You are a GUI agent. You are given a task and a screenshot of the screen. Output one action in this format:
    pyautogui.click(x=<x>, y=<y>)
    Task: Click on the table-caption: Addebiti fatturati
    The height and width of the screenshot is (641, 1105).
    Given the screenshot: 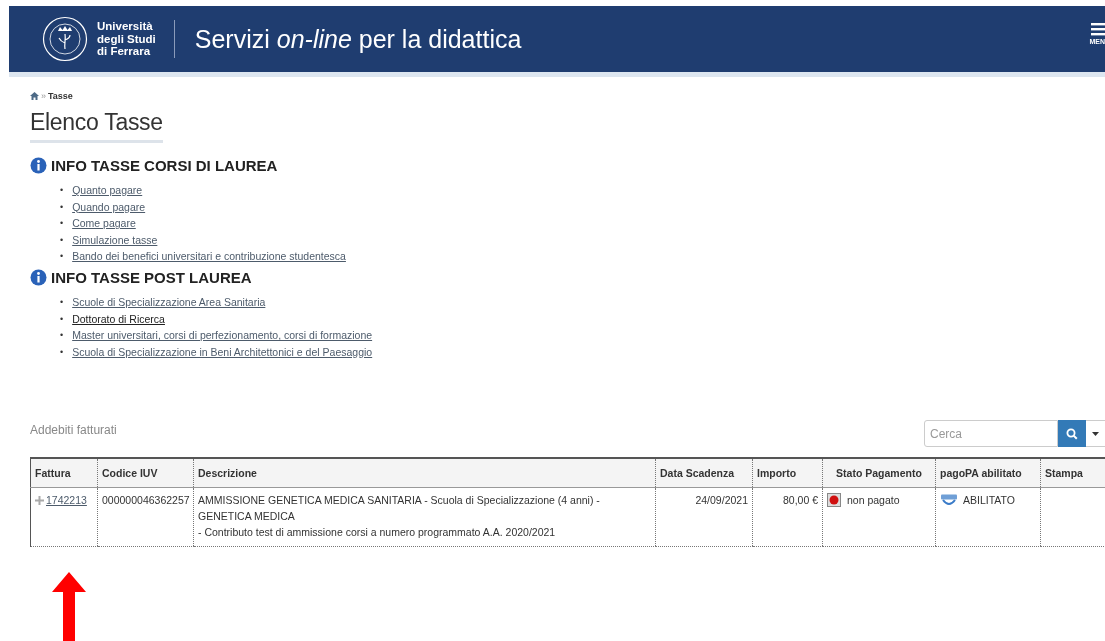 What is the action you would take?
    pyautogui.click(x=73, y=430)
    